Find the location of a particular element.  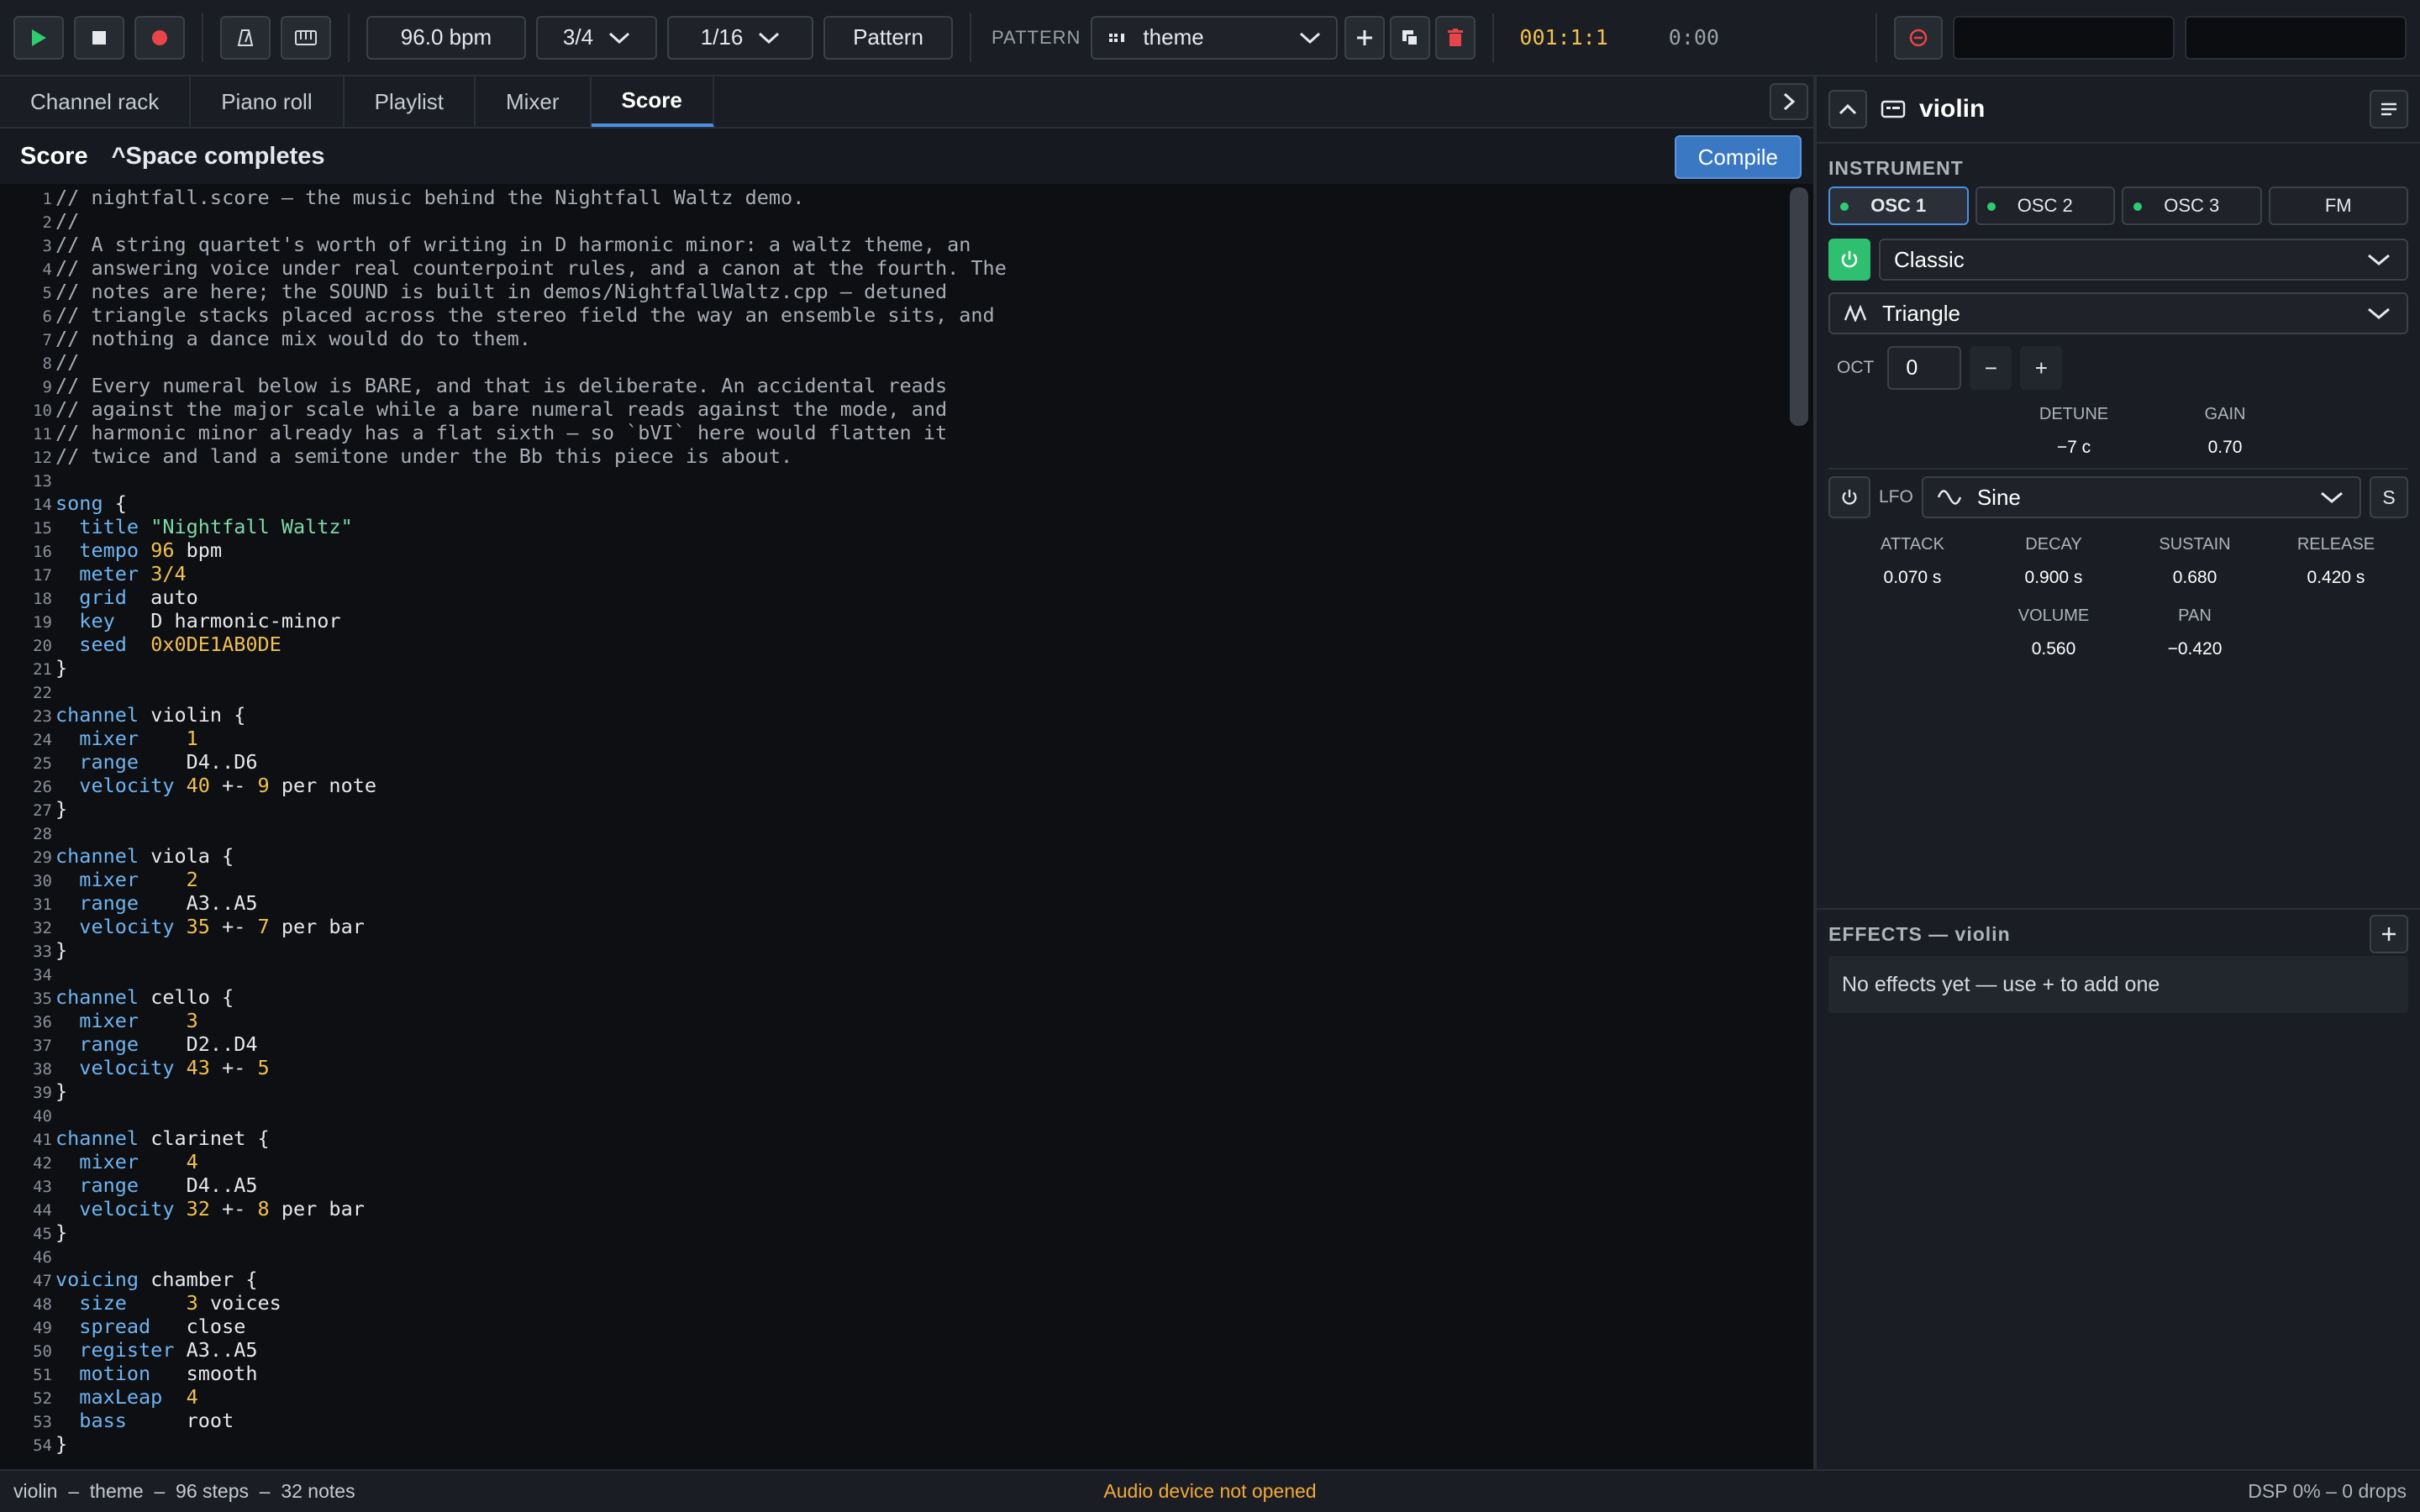

tab-osc-2: OSC 2 is located at coordinates (2045, 205).